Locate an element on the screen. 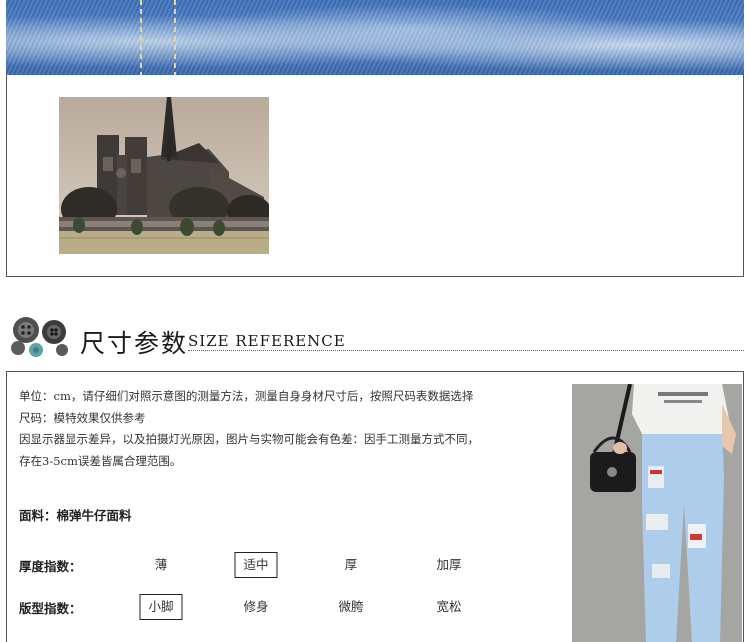 This screenshot has width=750, height=642. option-relaxed-hip: 微胯 is located at coordinates (351, 606).